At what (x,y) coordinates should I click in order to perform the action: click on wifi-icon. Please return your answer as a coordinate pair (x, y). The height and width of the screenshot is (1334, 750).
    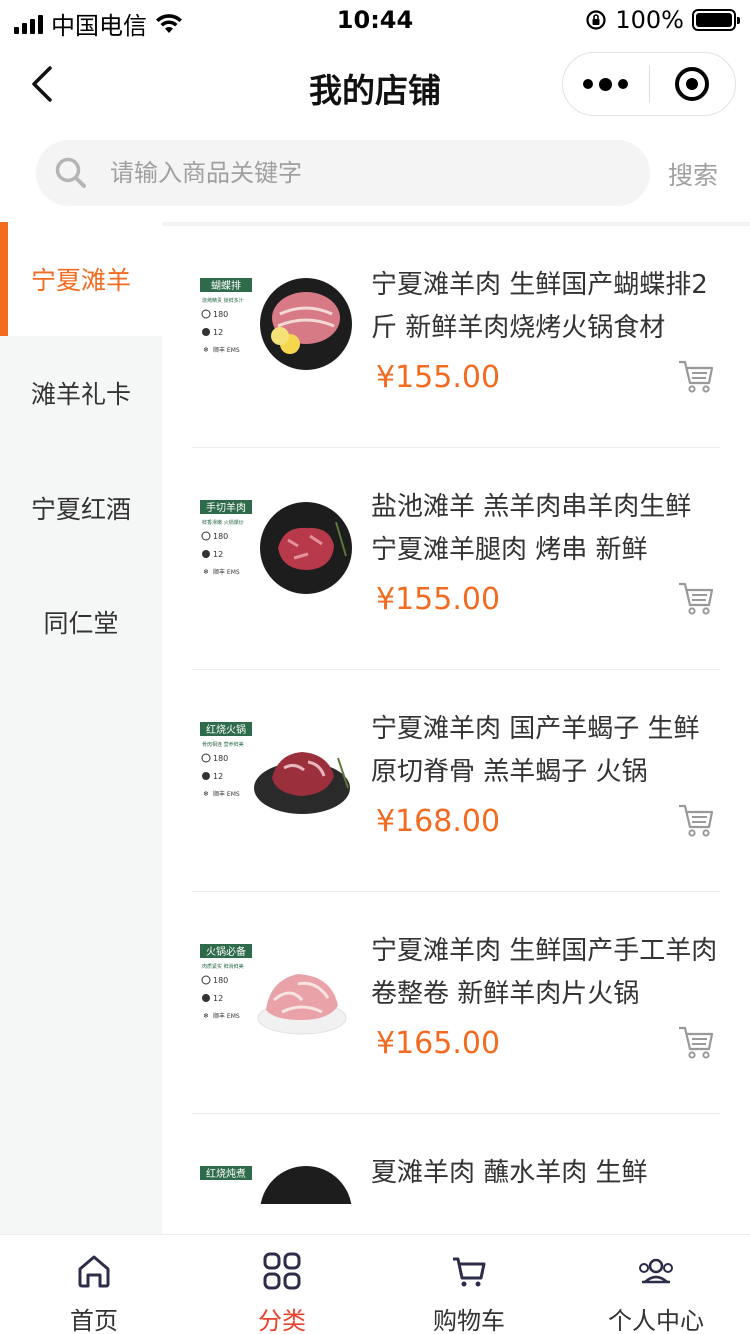
    Looking at the image, I should click on (169, 23).